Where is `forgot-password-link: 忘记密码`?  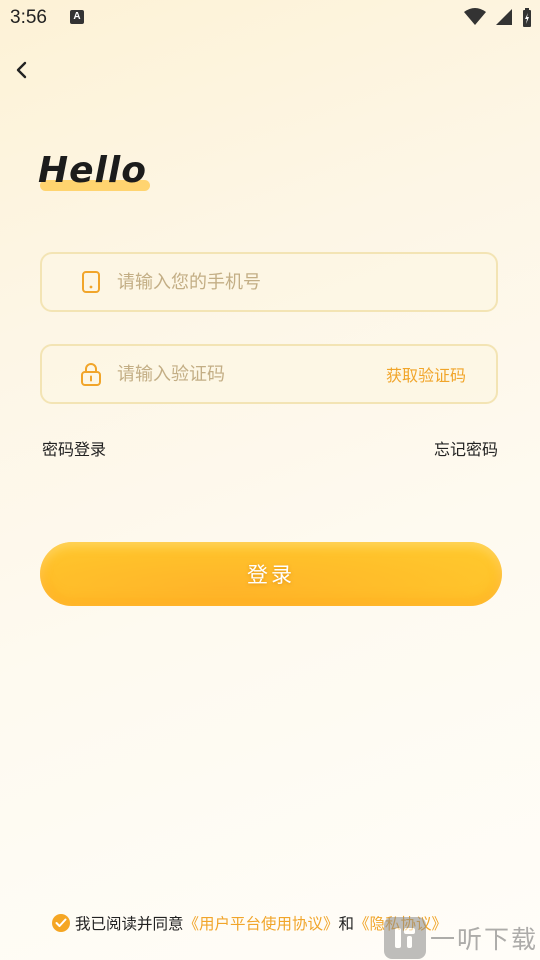 forgot-password-link: 忘记密码 is located at coordinates (466, 448).